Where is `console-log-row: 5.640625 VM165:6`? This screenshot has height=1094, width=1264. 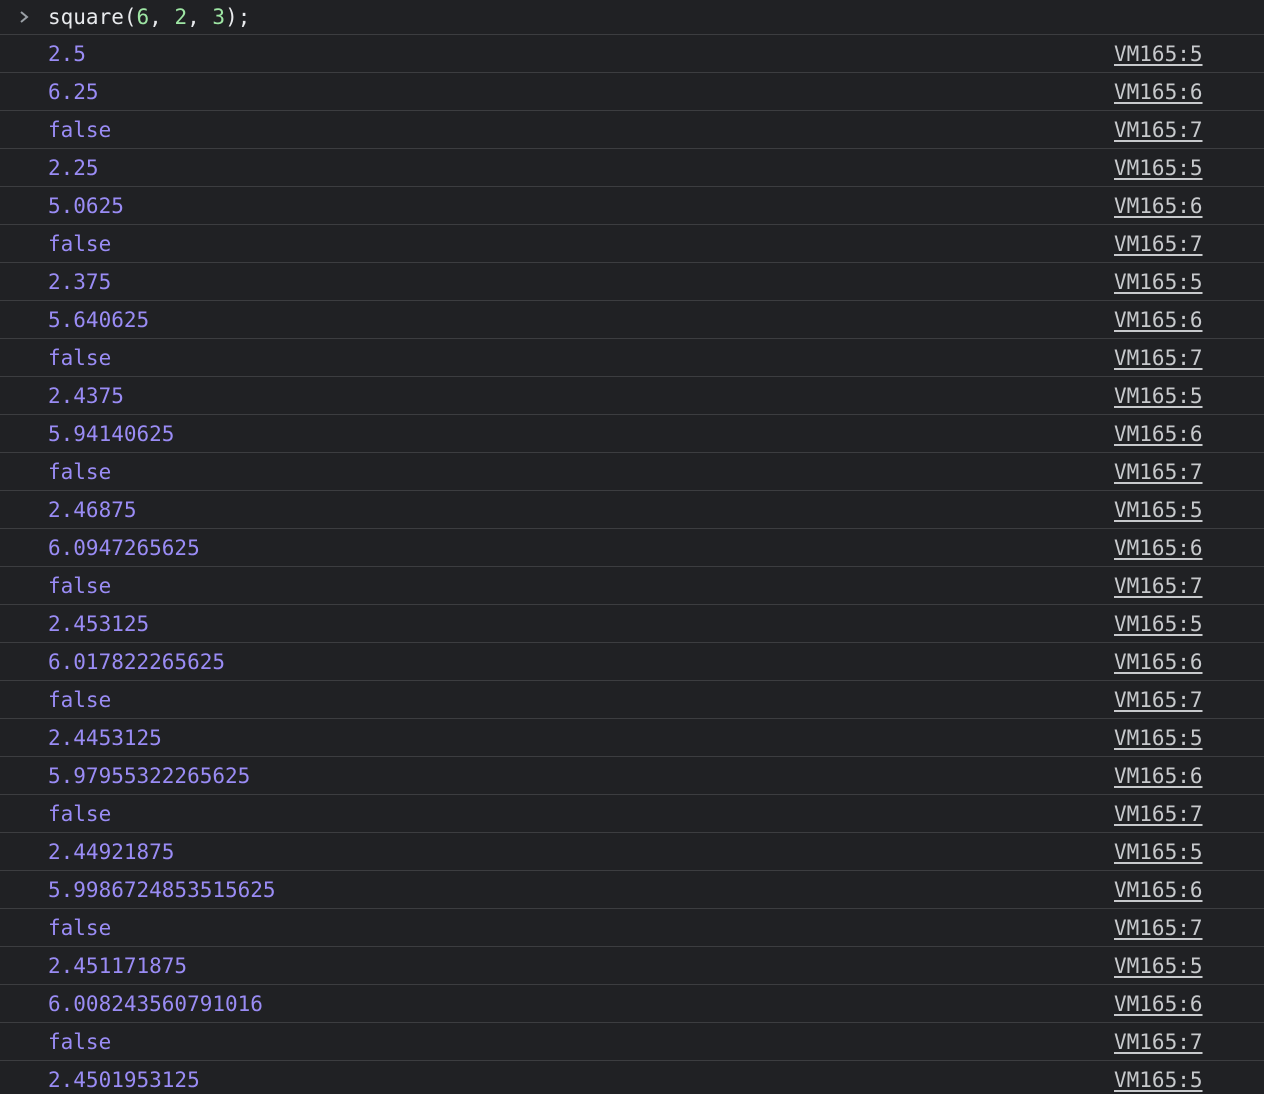
console-log-row: 5.640625 VM165:6 is located at coordinates (632, 320).